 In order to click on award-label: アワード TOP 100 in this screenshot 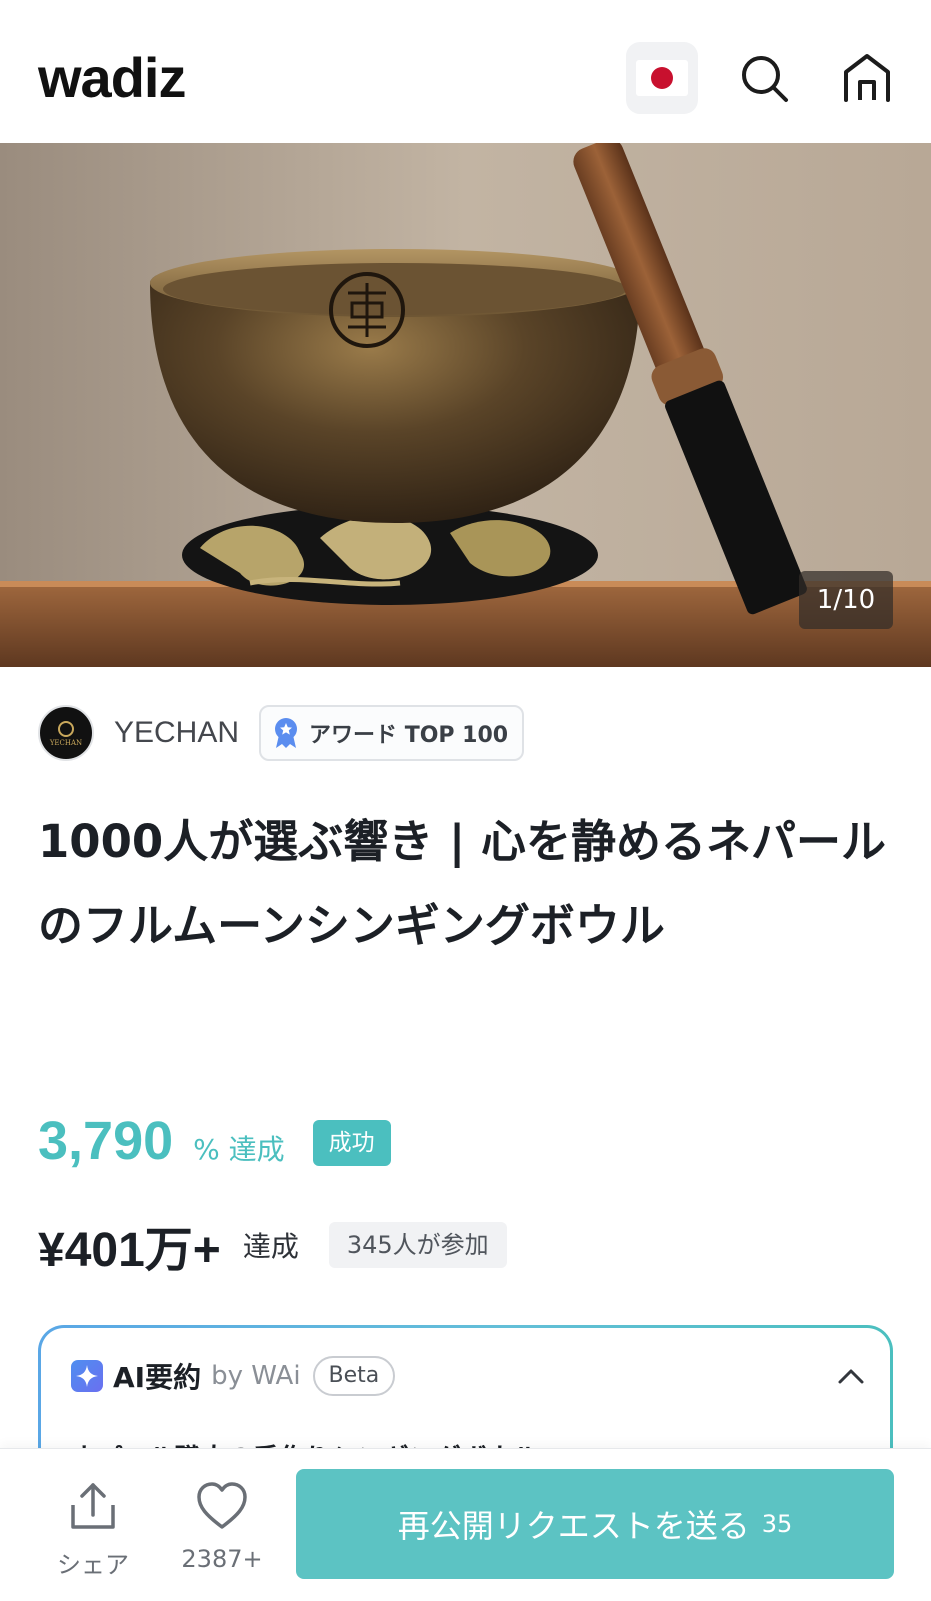, I will do `click(409, 735)`.